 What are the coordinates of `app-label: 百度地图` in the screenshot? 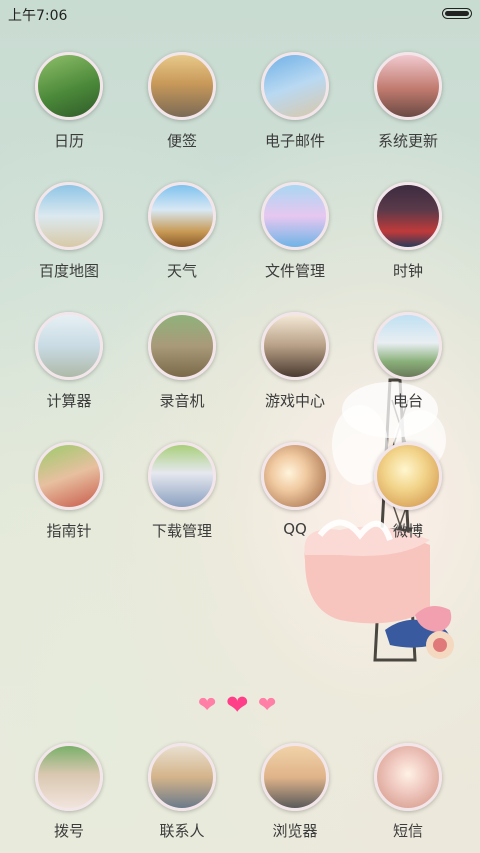 It's located at (68, 271).